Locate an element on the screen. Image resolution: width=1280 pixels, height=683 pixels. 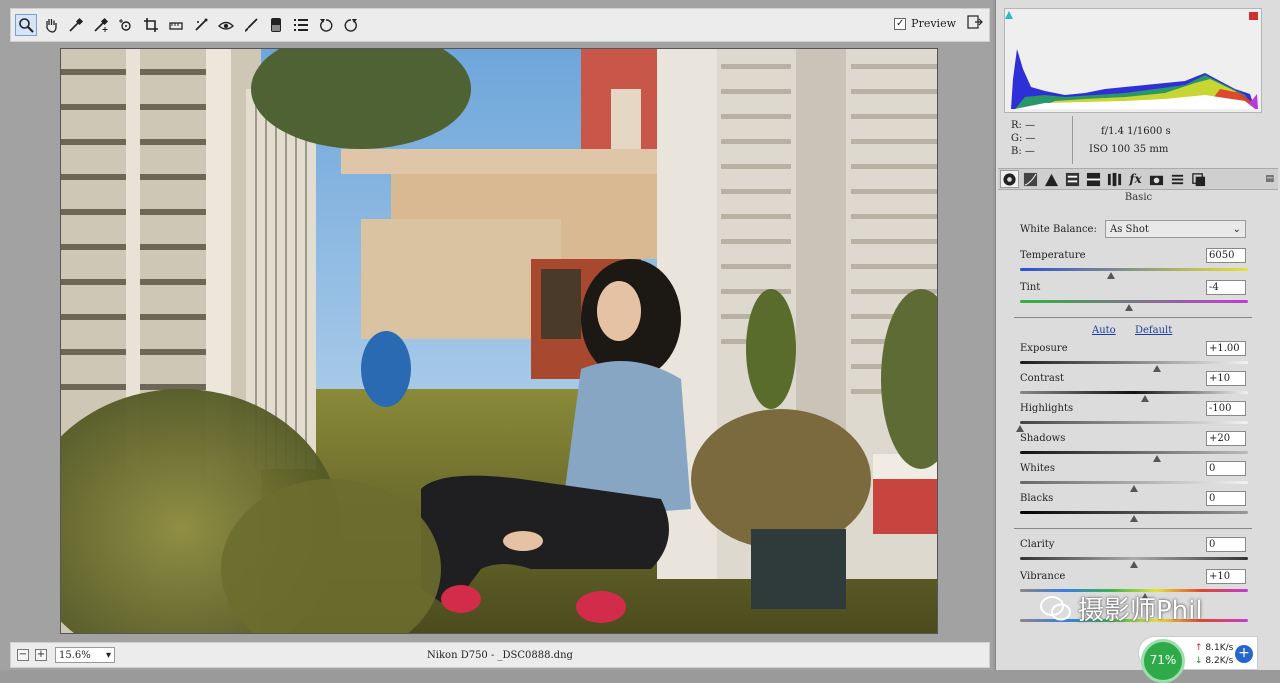
lens-icon is located at coordinates (1114, 179).